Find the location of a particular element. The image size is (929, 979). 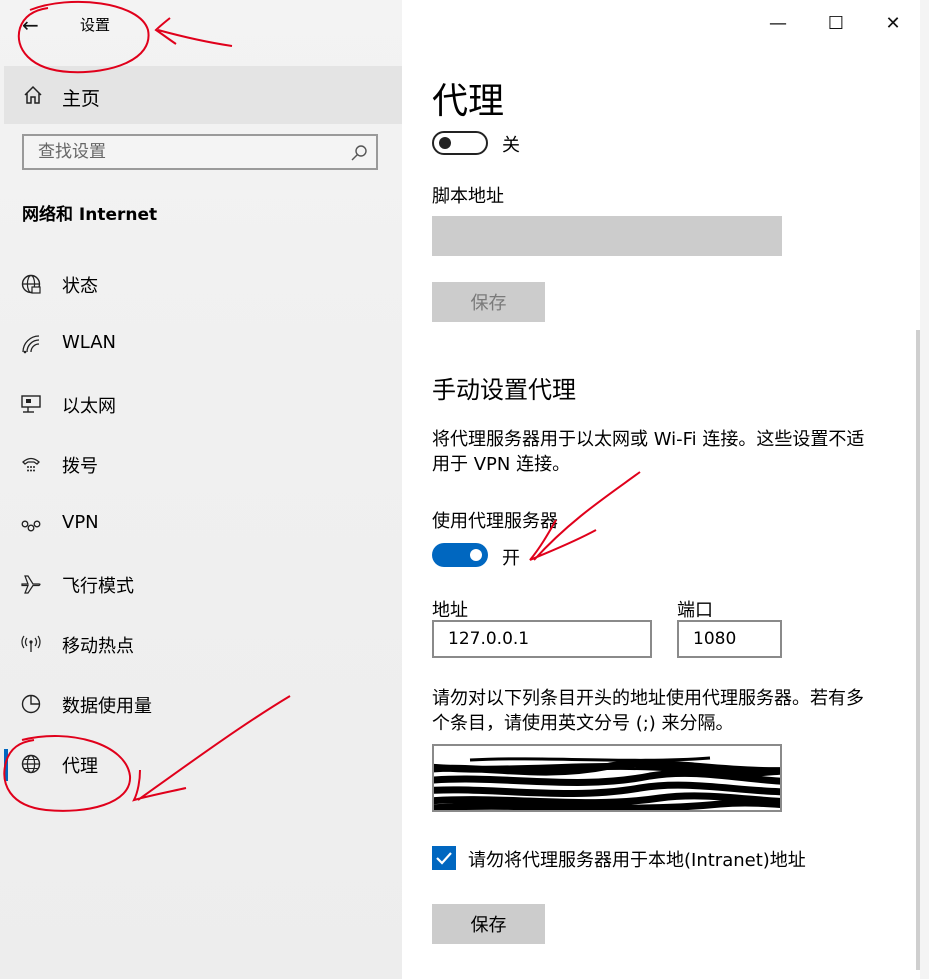

annotation-arrow-toggle is located at coordinates (585, 516).